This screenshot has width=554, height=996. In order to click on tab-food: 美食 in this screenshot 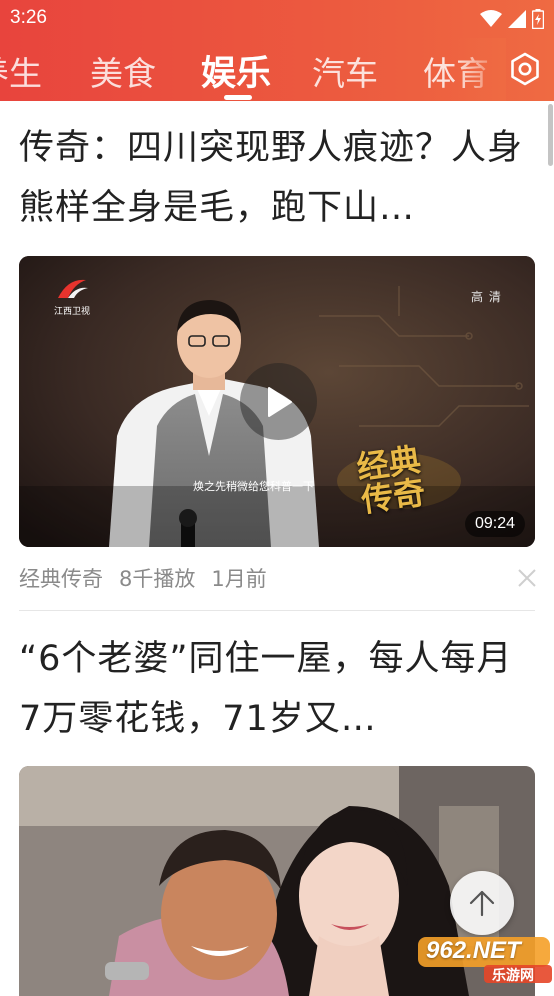, I will do `click(123, 71)`.